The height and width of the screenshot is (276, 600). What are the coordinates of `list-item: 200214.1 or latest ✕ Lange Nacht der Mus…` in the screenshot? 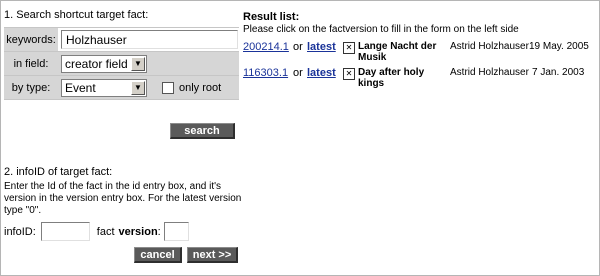 It's located at (419, 54).